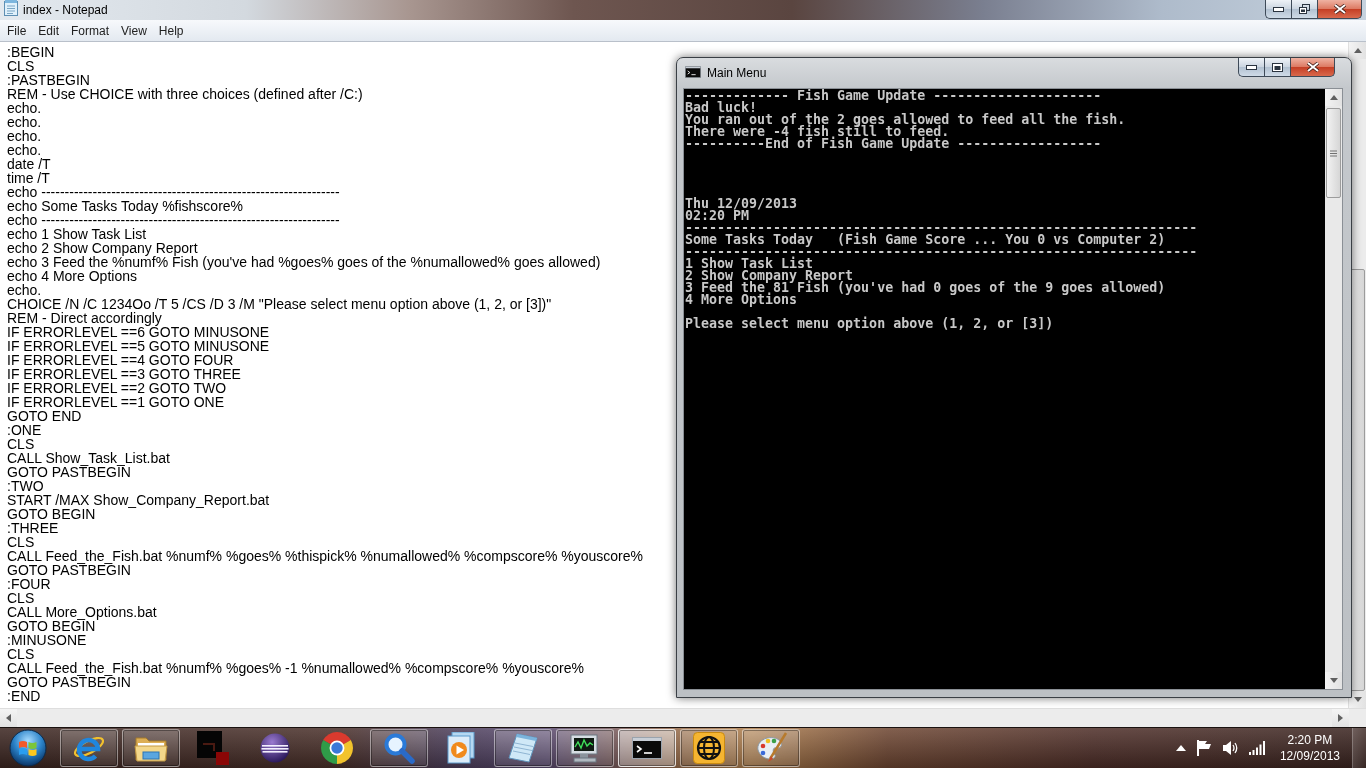 The height and width of the screenshot is (768, 1366). What do you see at coordinates (117, 388) in the screenshot?
I see `code-line: IF ERRORLEVEL ==2 GOTO TWO` at bounding box center [117, 388].